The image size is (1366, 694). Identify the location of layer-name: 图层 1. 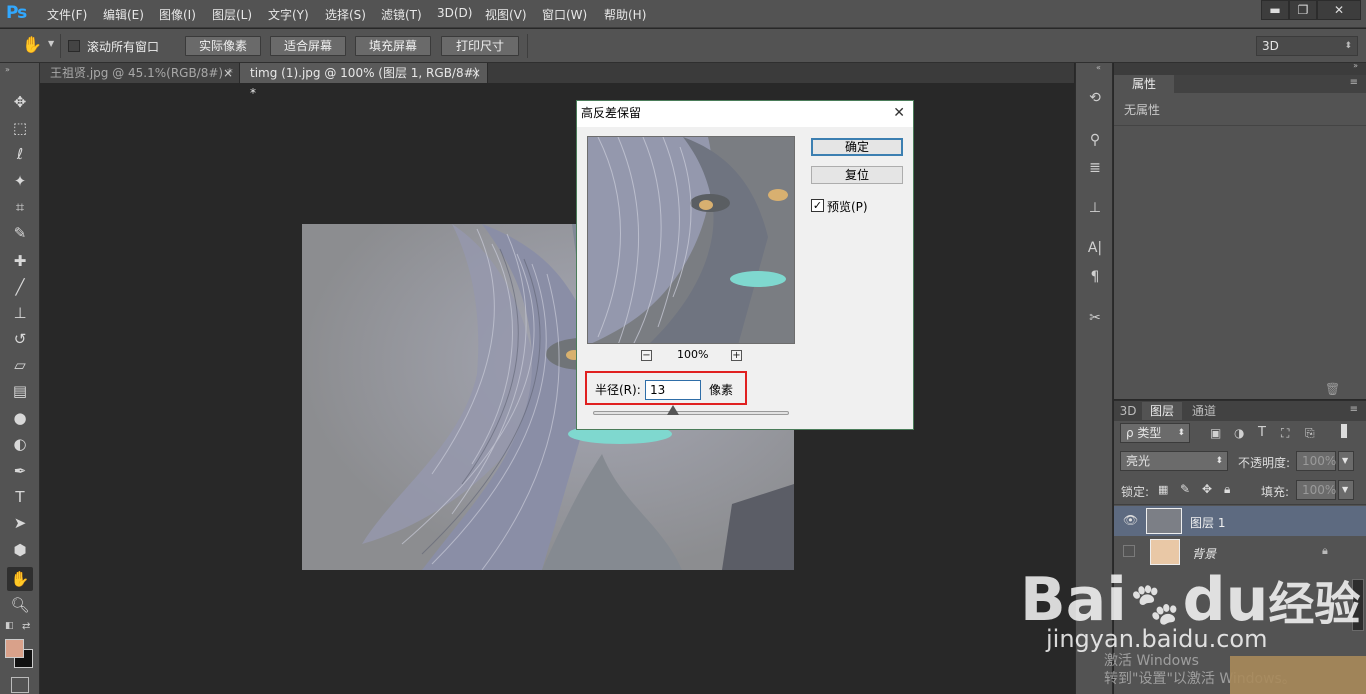
(1207, 522).